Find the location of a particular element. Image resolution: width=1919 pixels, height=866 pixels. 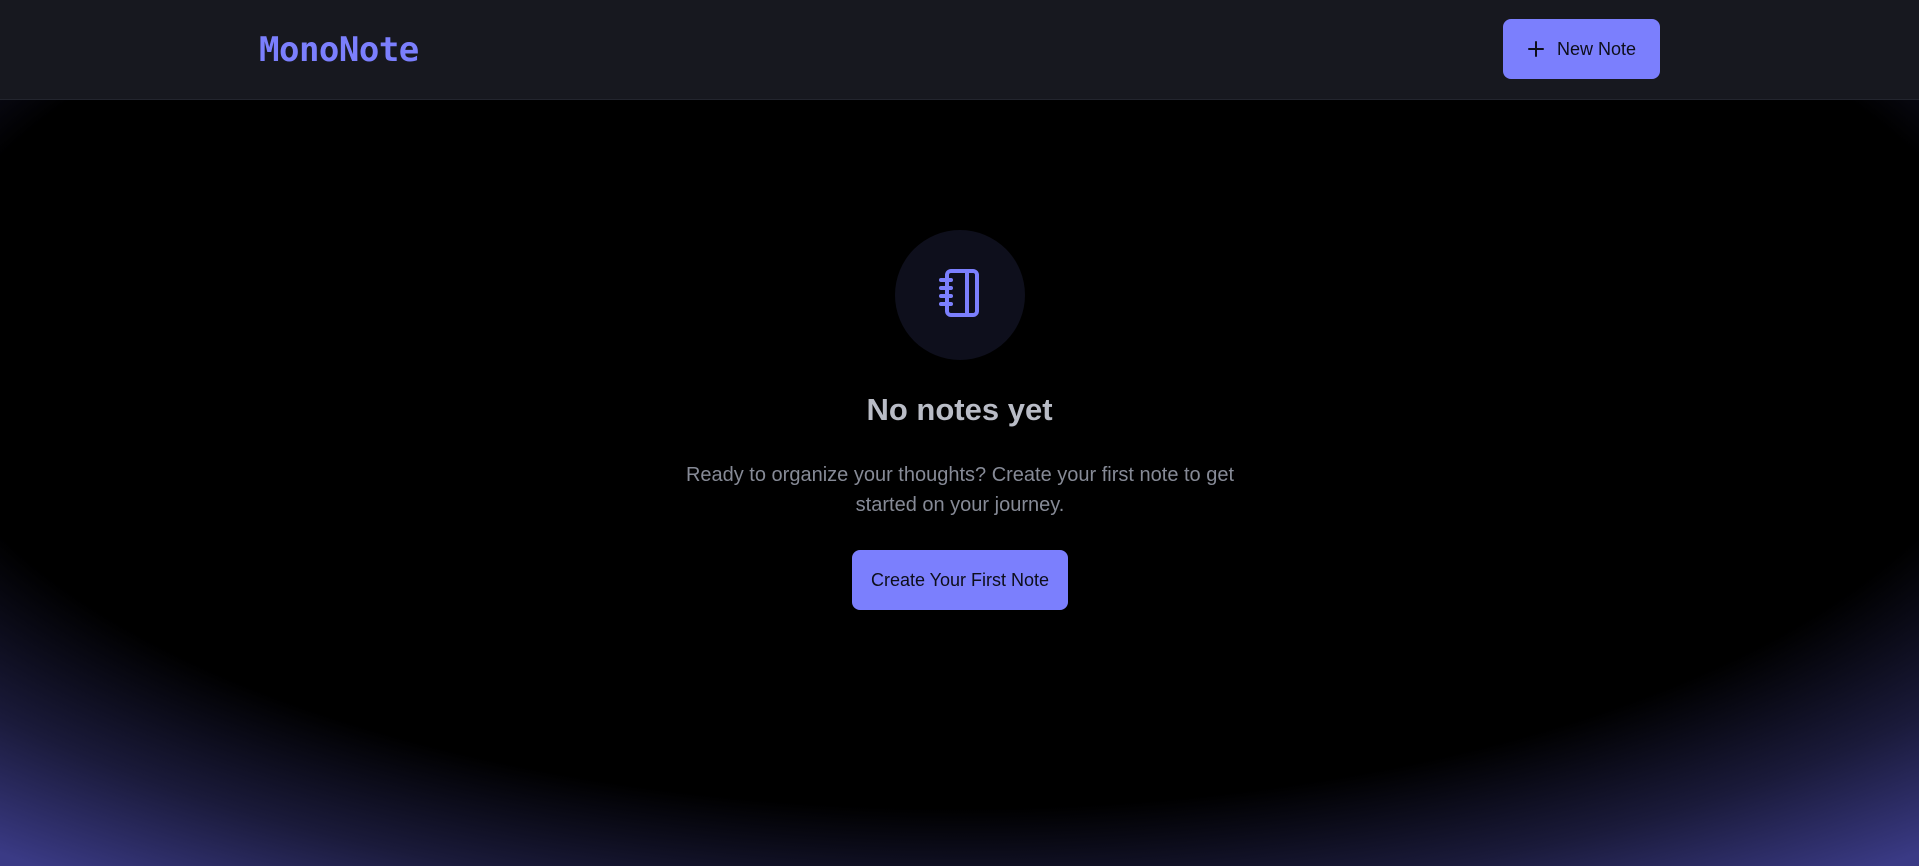

plus-icon is located at coordinates (1536, 49).